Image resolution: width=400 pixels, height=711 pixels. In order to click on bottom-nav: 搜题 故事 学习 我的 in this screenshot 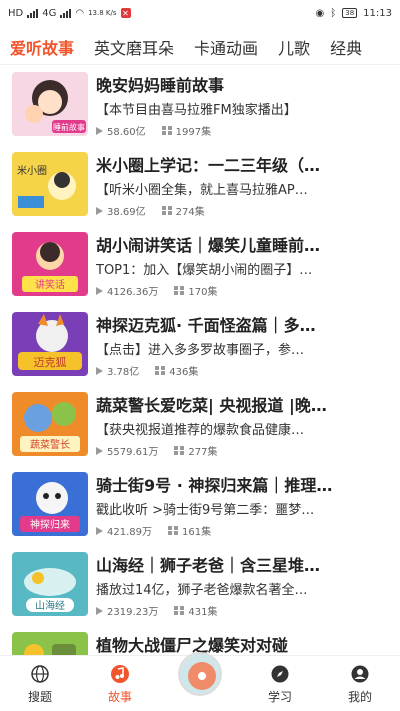, I will do `click(200, 681)`.